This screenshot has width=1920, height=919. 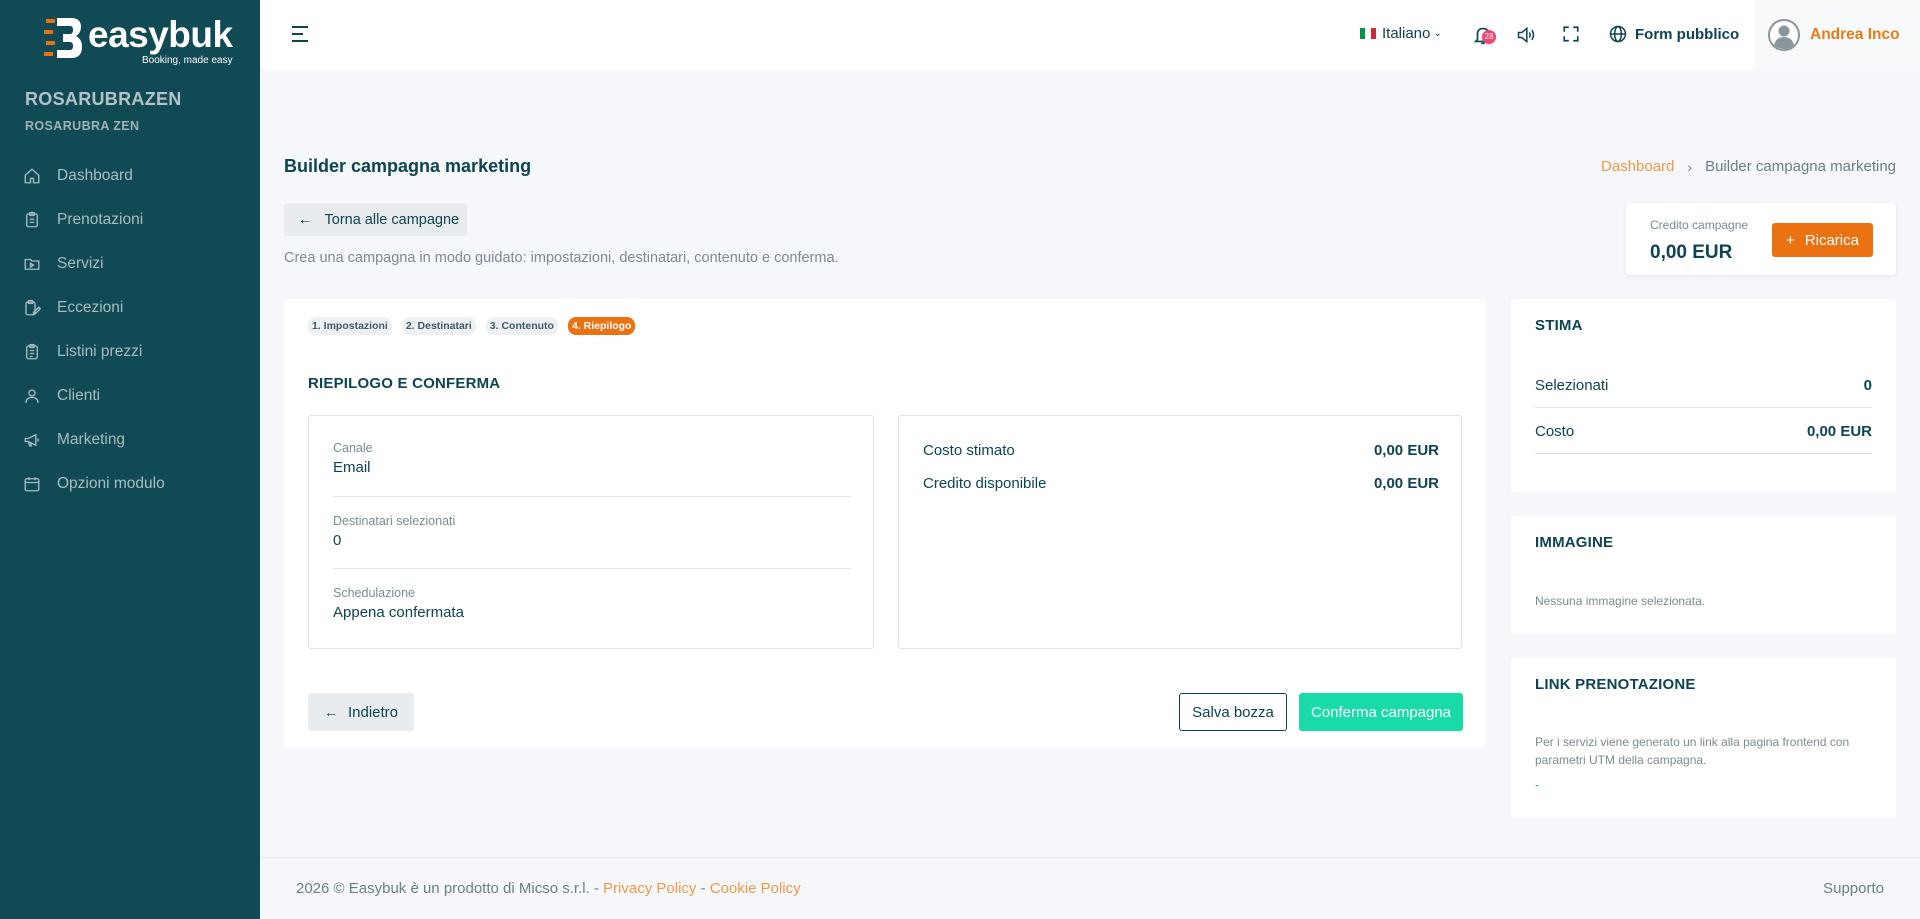 What do you see at coordinates (160, 34) in the screenshot?
I see `brand-name: easybuk` at bounding box center [160, 34].